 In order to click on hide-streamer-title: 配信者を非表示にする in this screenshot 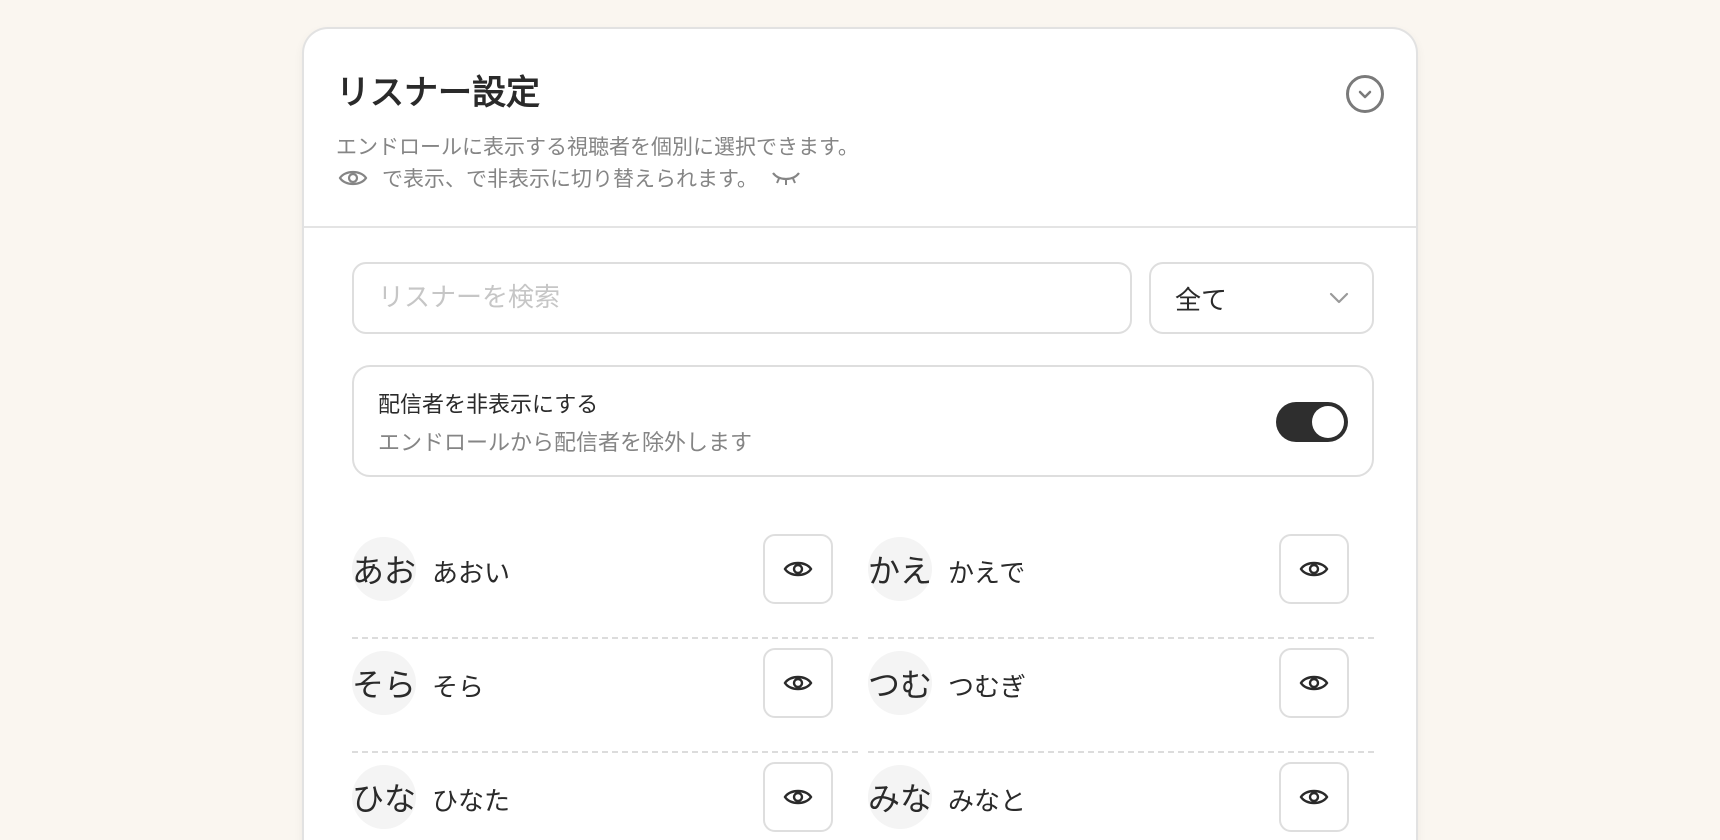, I will do `click(488, 405)`.